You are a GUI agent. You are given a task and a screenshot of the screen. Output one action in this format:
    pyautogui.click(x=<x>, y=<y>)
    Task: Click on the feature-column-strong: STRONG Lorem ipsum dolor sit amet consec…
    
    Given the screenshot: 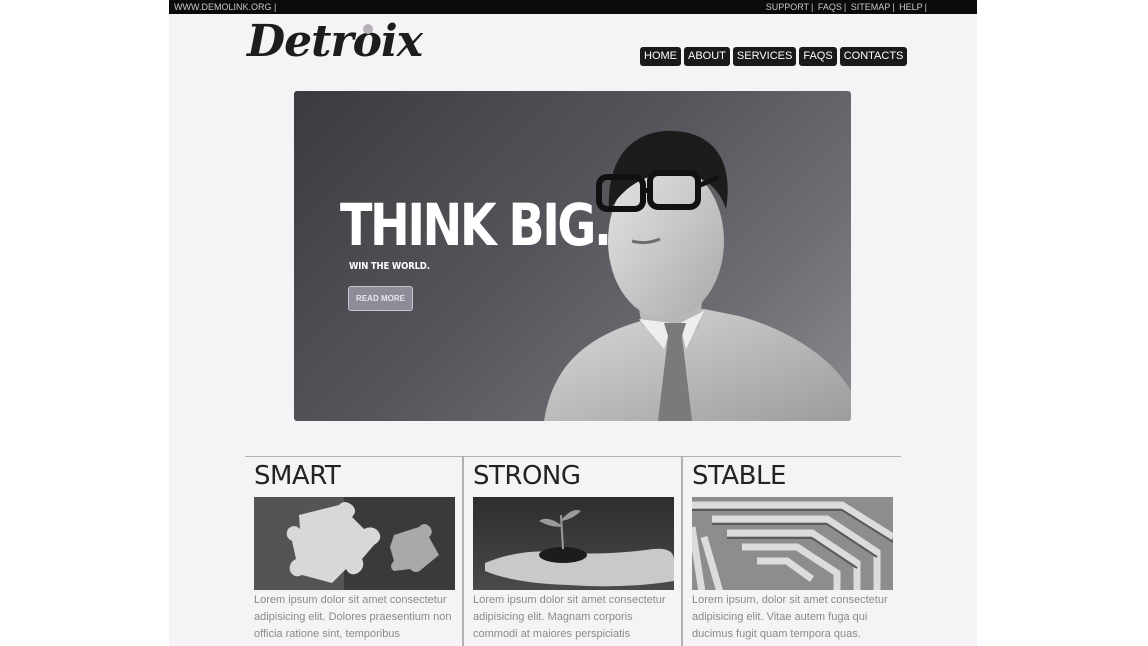 What is the action you would take?
    pyautogui.click(x=573, y=551)
    